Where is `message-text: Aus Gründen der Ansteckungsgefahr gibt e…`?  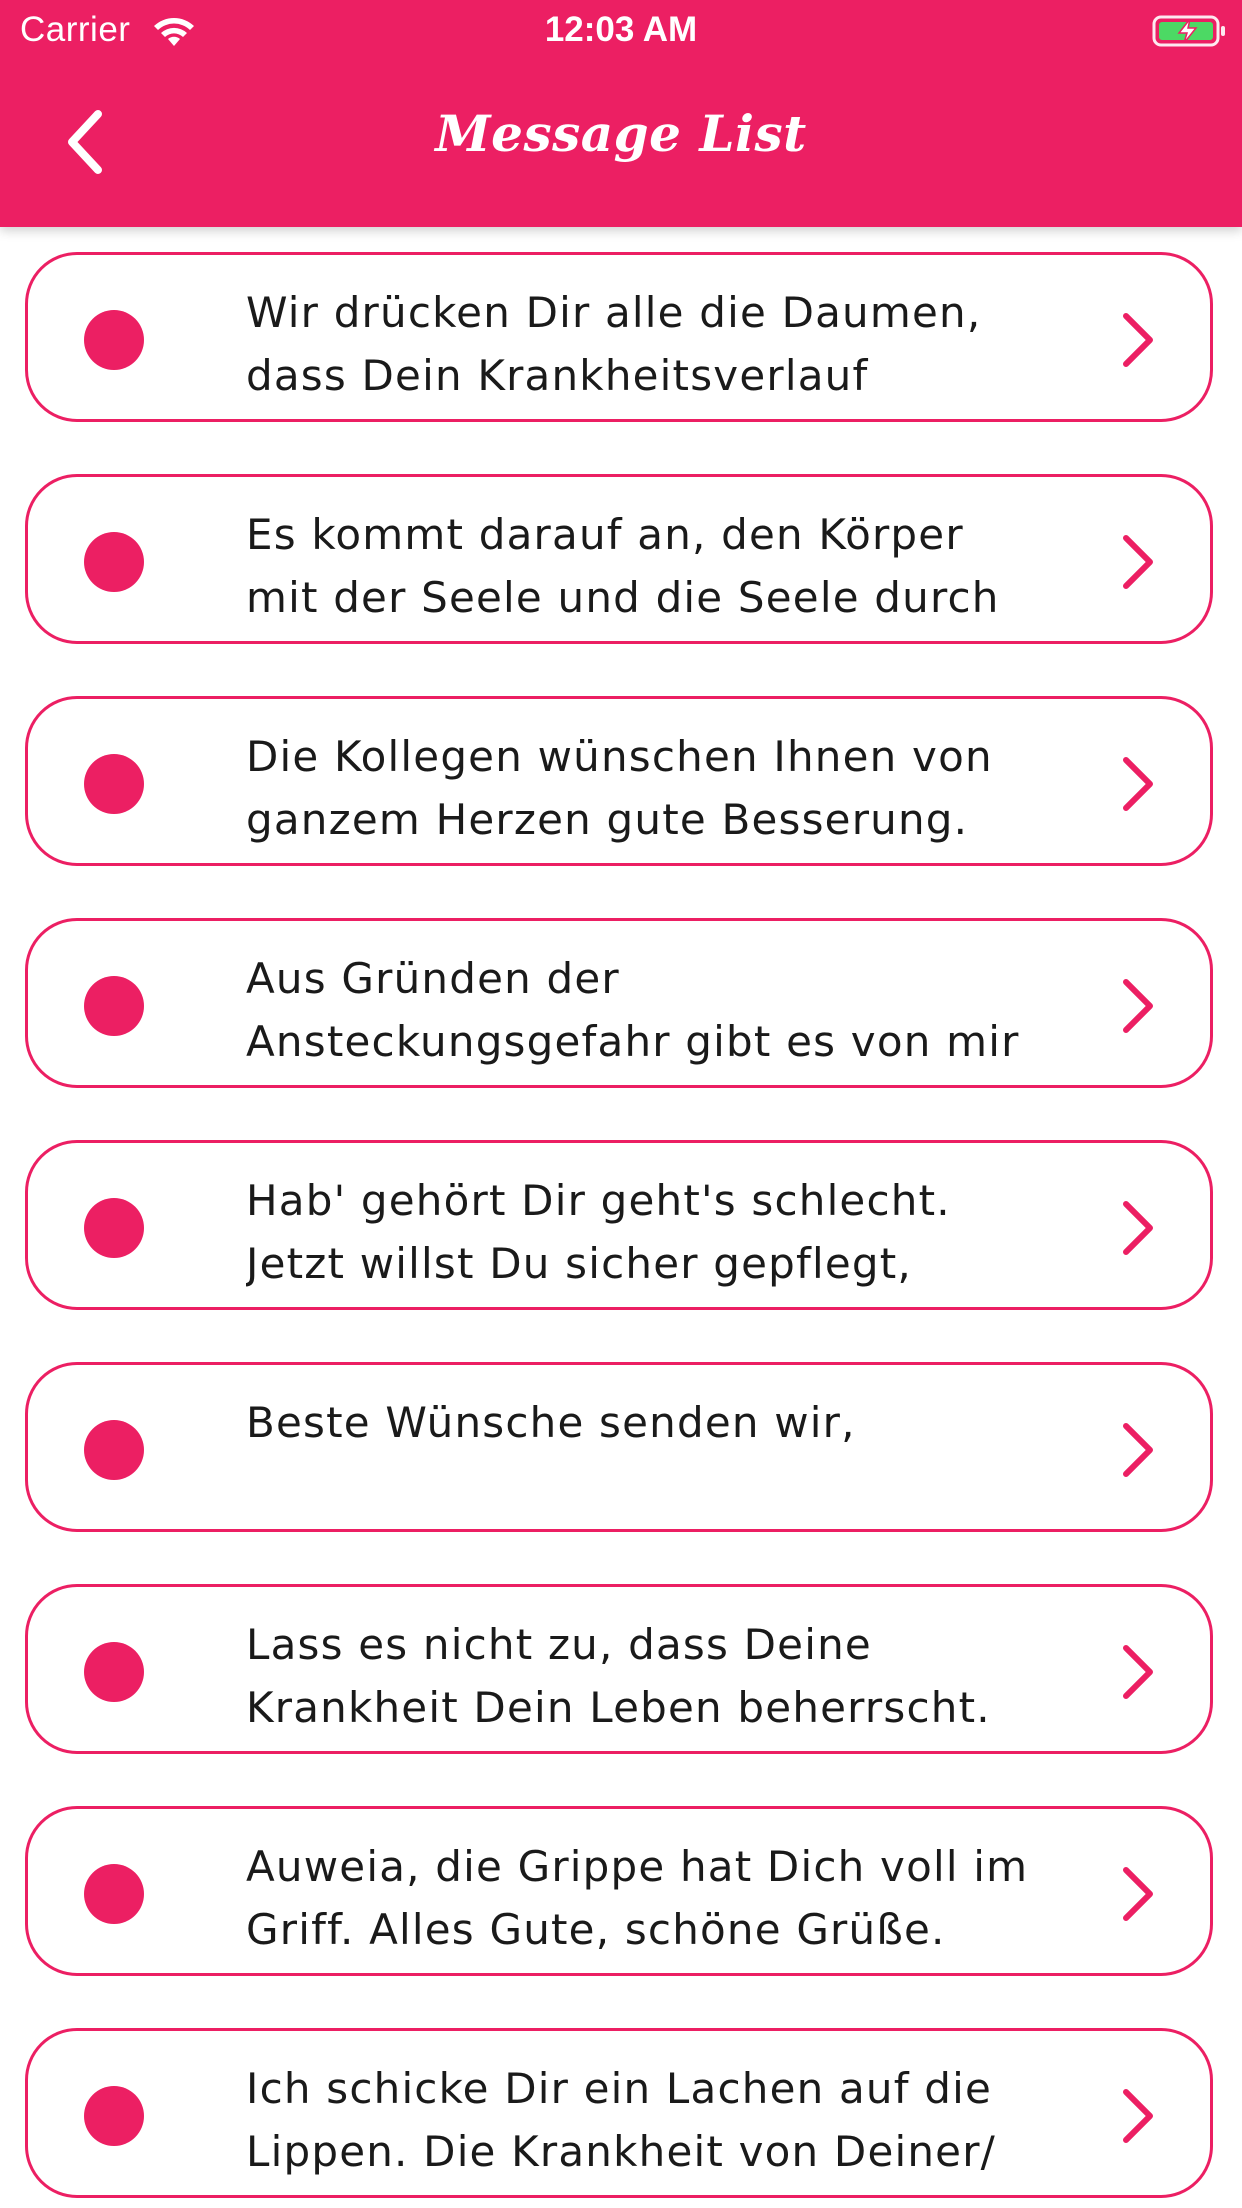
message-text: Aus Gründen der Ansteckungsgefahr gibt e… is located at coordinates (633, 1010).